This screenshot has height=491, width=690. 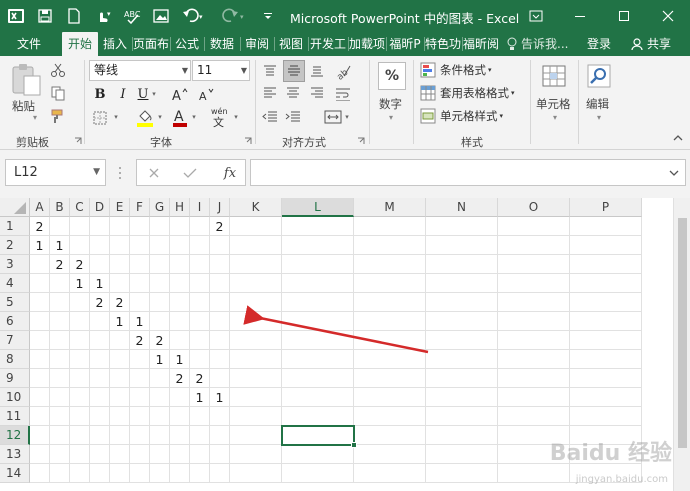 What do you see at coordinates (194, 117) in the screenshot?
I see `font-color-dropdown-icon: ▾` at bounding box center [194, 117].